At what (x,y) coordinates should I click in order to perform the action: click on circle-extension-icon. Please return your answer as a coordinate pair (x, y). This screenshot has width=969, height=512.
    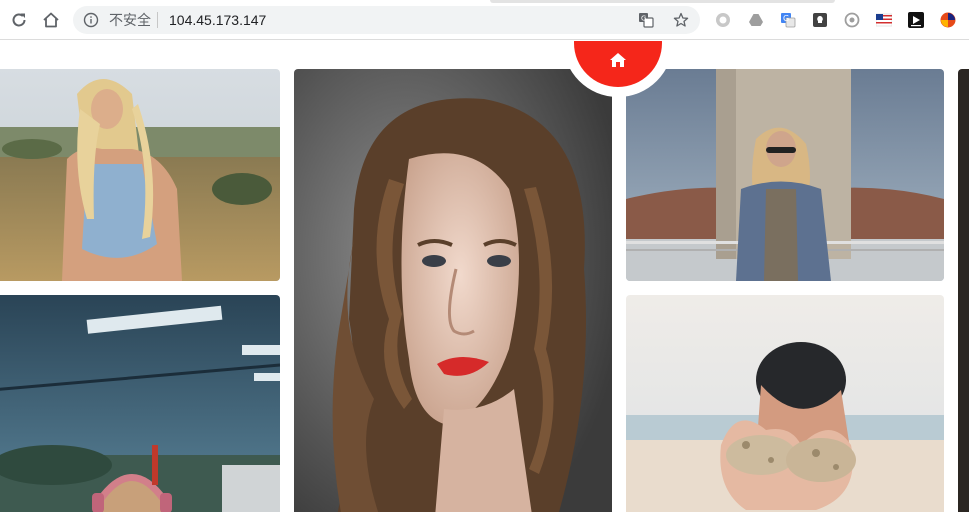
    Looking at the image, I should click on (723, 20).